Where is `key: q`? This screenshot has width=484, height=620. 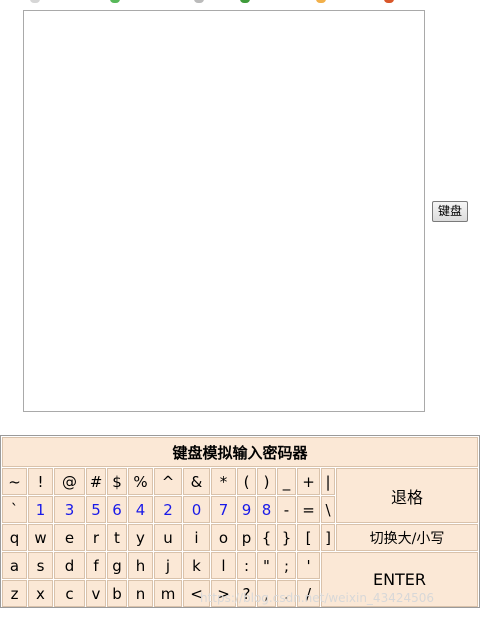
key: q is located at coordinates (14, 537).